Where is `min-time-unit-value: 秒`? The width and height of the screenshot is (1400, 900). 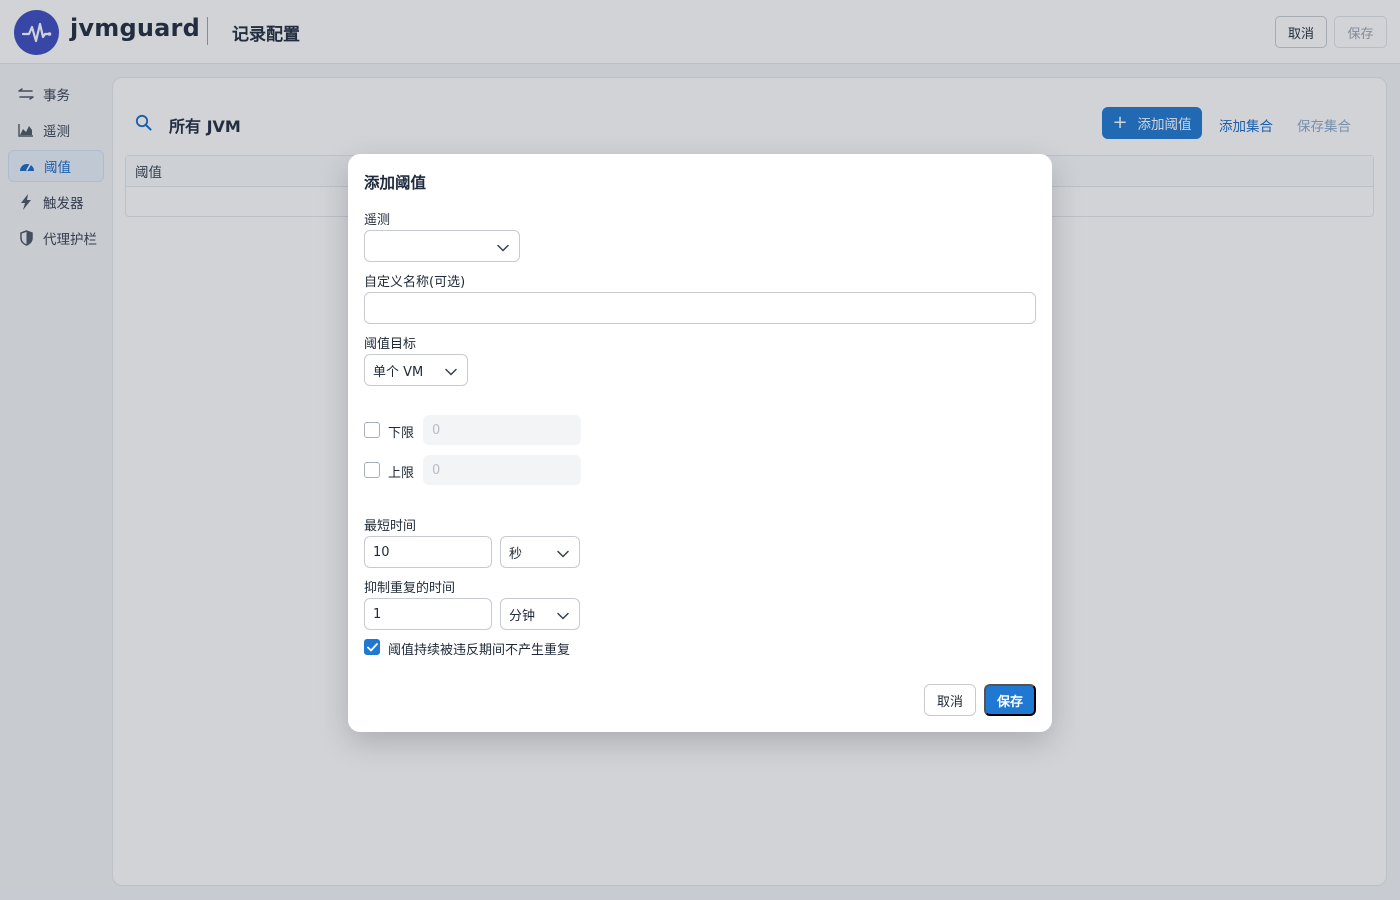
min-time-unit-value: 秒 is located at coordinates (516, 554).